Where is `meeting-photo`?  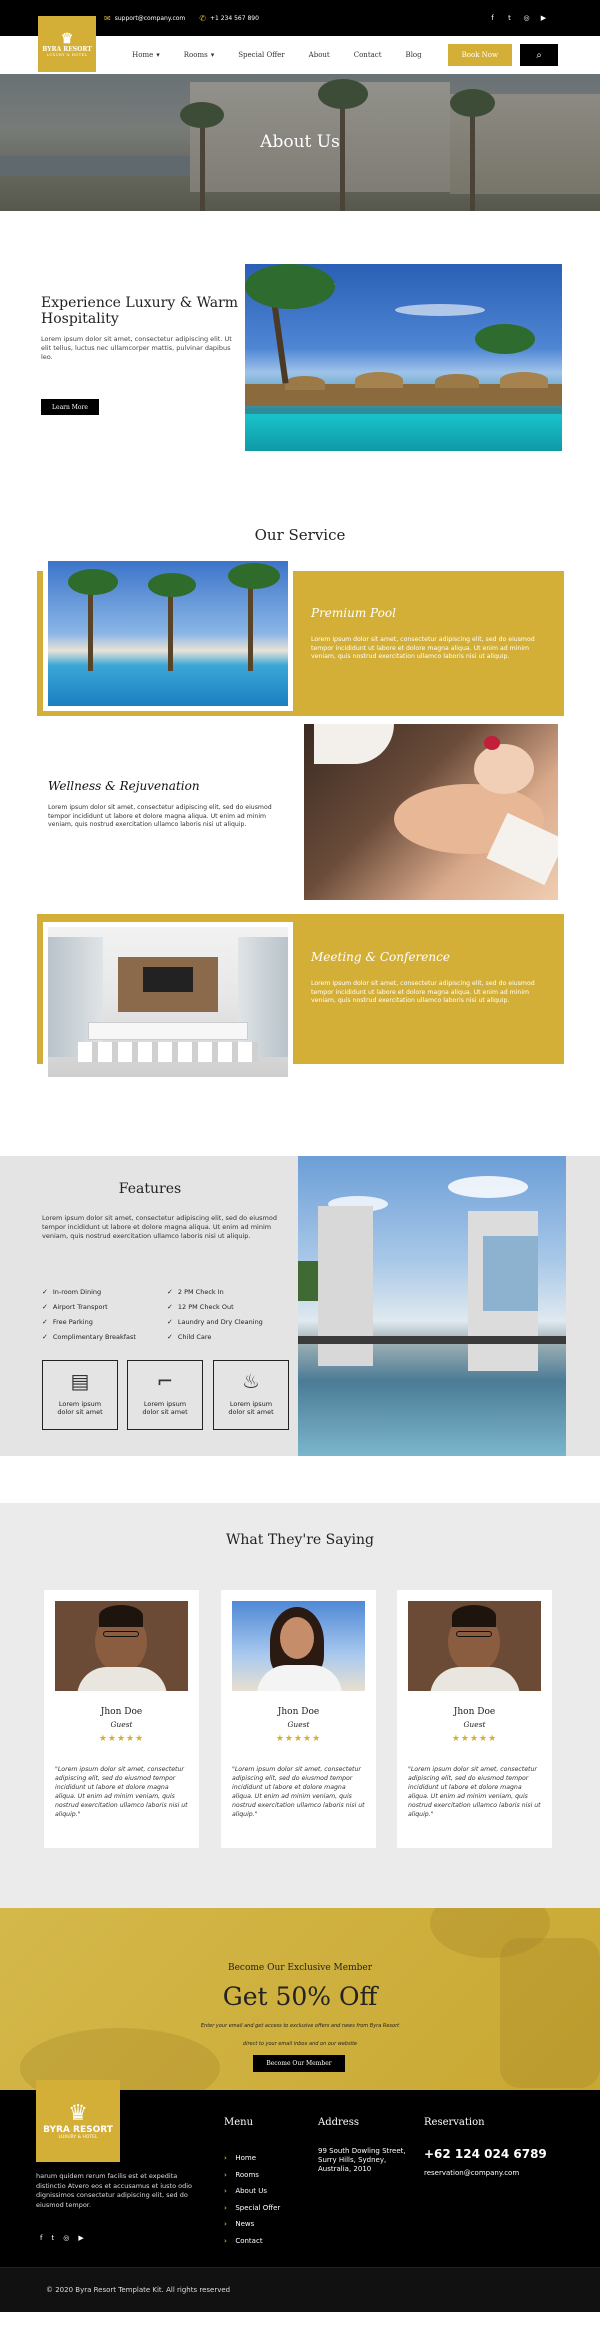
meeting-photo is located at coordinates (168, 1002).